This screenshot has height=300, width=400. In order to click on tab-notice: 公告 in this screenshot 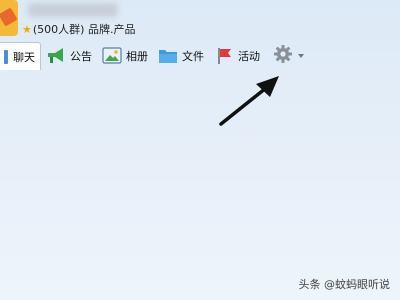, I will do `click(69, 56)`.